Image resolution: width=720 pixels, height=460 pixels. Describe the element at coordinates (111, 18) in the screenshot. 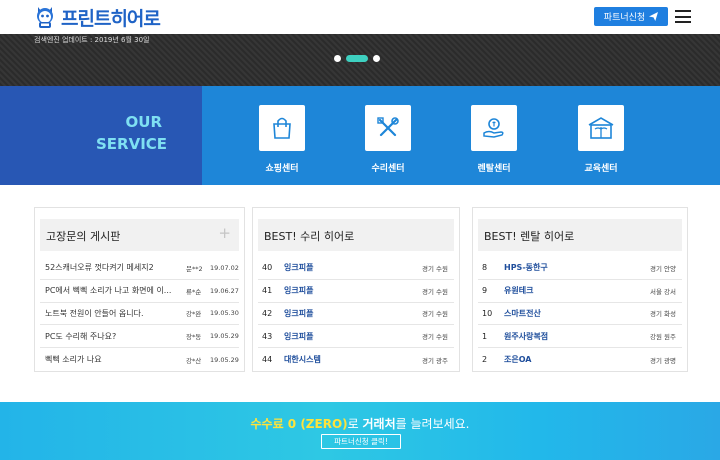

I see `logo-text: 프린트히어로` at that location.